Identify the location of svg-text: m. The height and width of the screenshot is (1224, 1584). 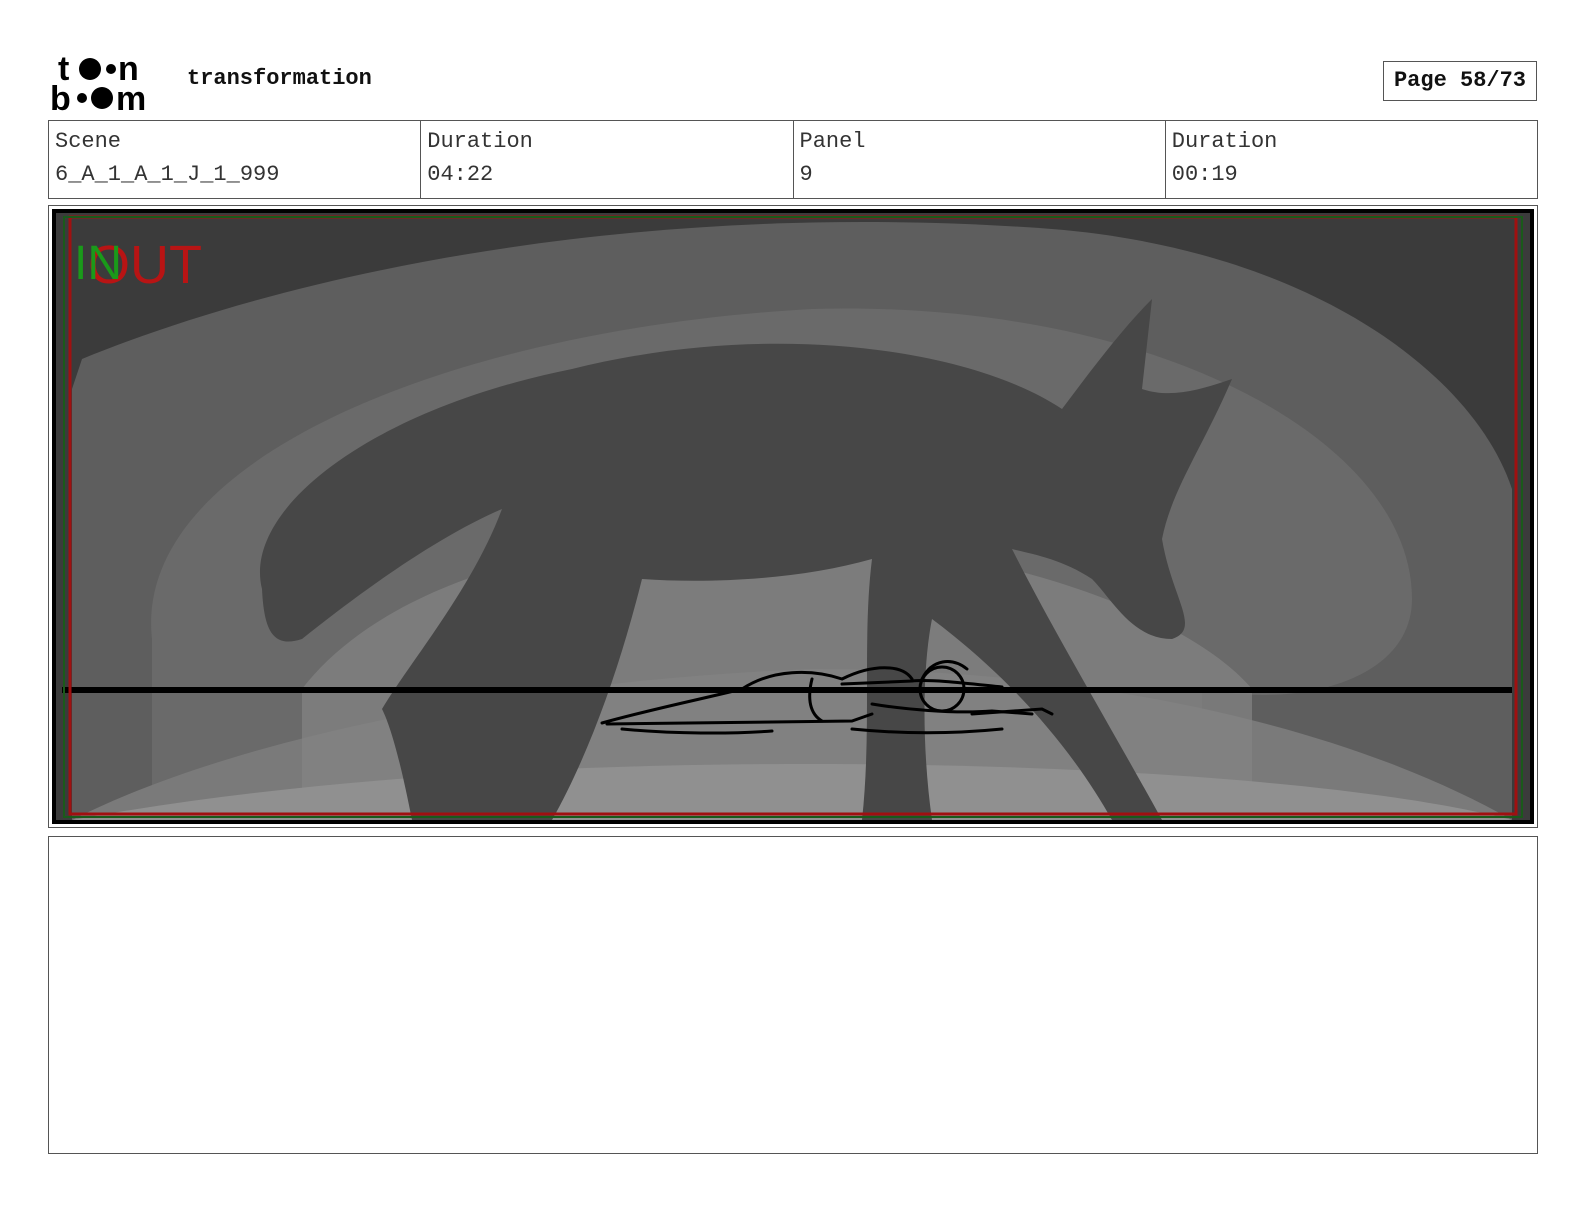
(131, 96).